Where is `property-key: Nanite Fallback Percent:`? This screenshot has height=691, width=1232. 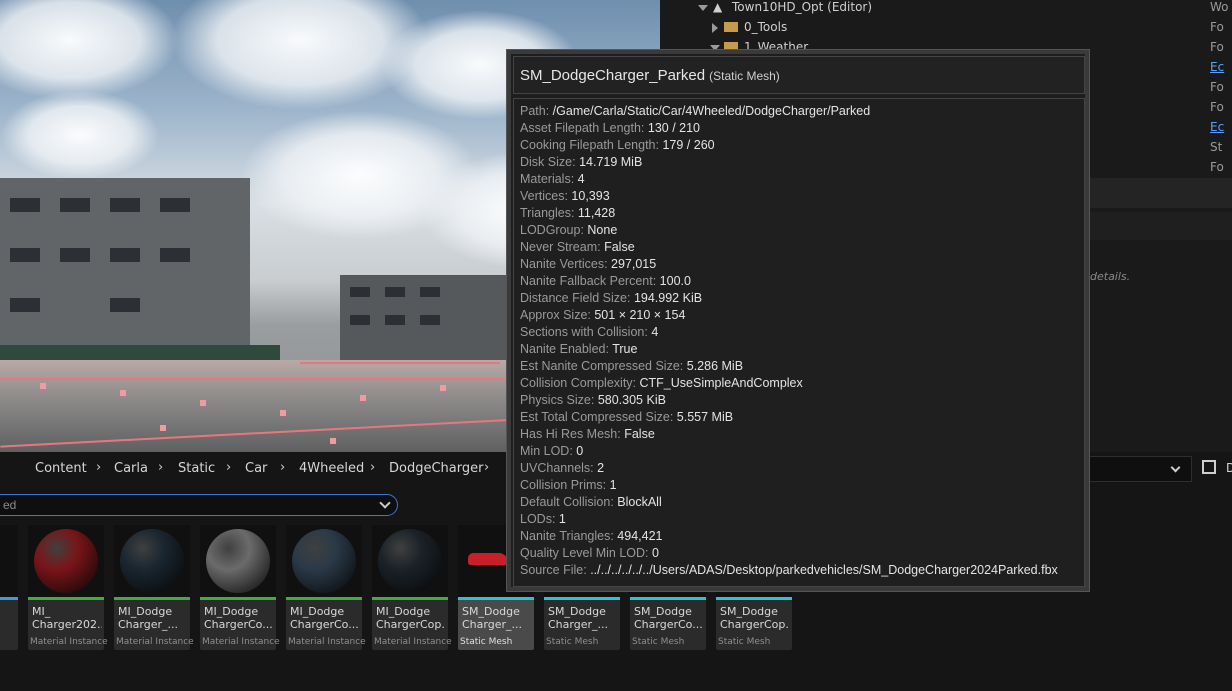
property-key: Nanite Fallback Percent: is located at coordinates (588, 281).